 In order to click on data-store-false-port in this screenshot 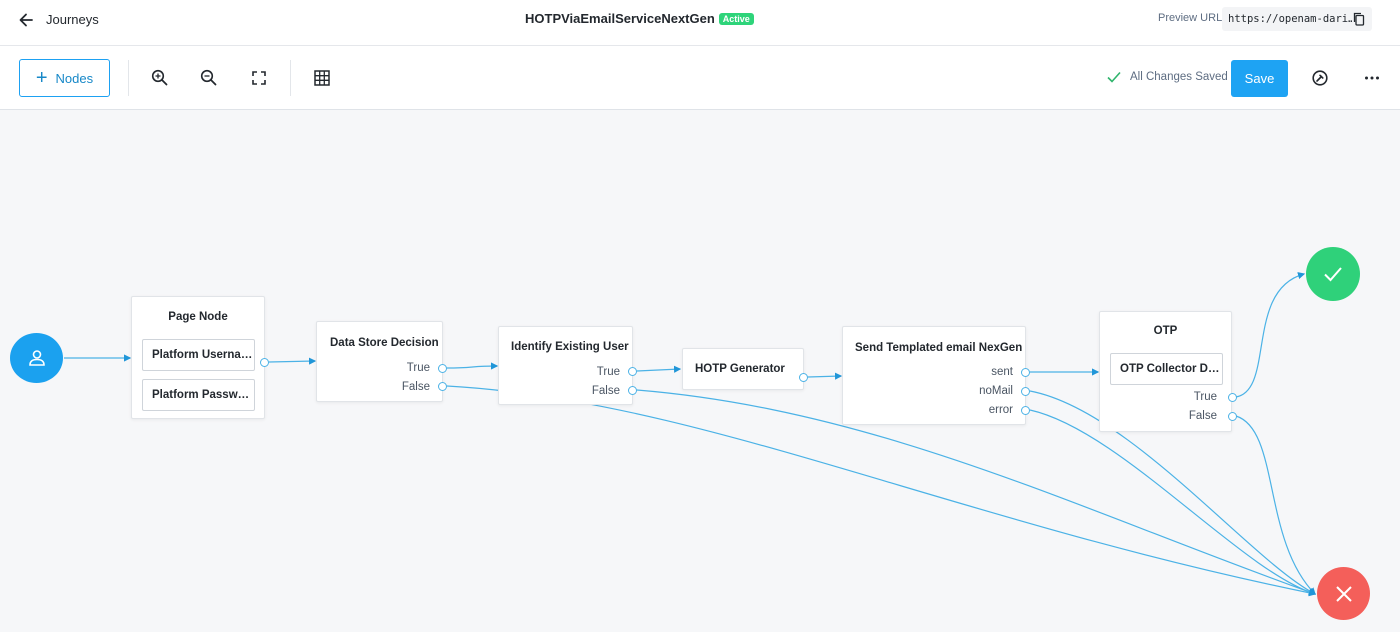, I will do `click(442, 386)`.